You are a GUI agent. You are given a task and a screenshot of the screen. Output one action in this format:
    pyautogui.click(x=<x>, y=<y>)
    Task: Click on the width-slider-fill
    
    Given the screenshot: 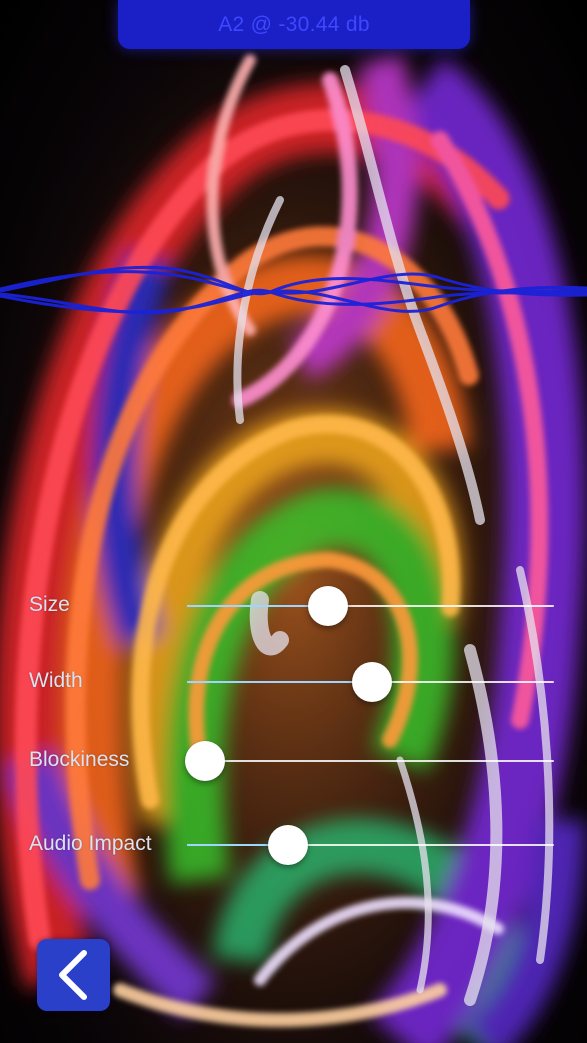 What is the action you would take?
    pyautogui.click(x=279, y=682)
    